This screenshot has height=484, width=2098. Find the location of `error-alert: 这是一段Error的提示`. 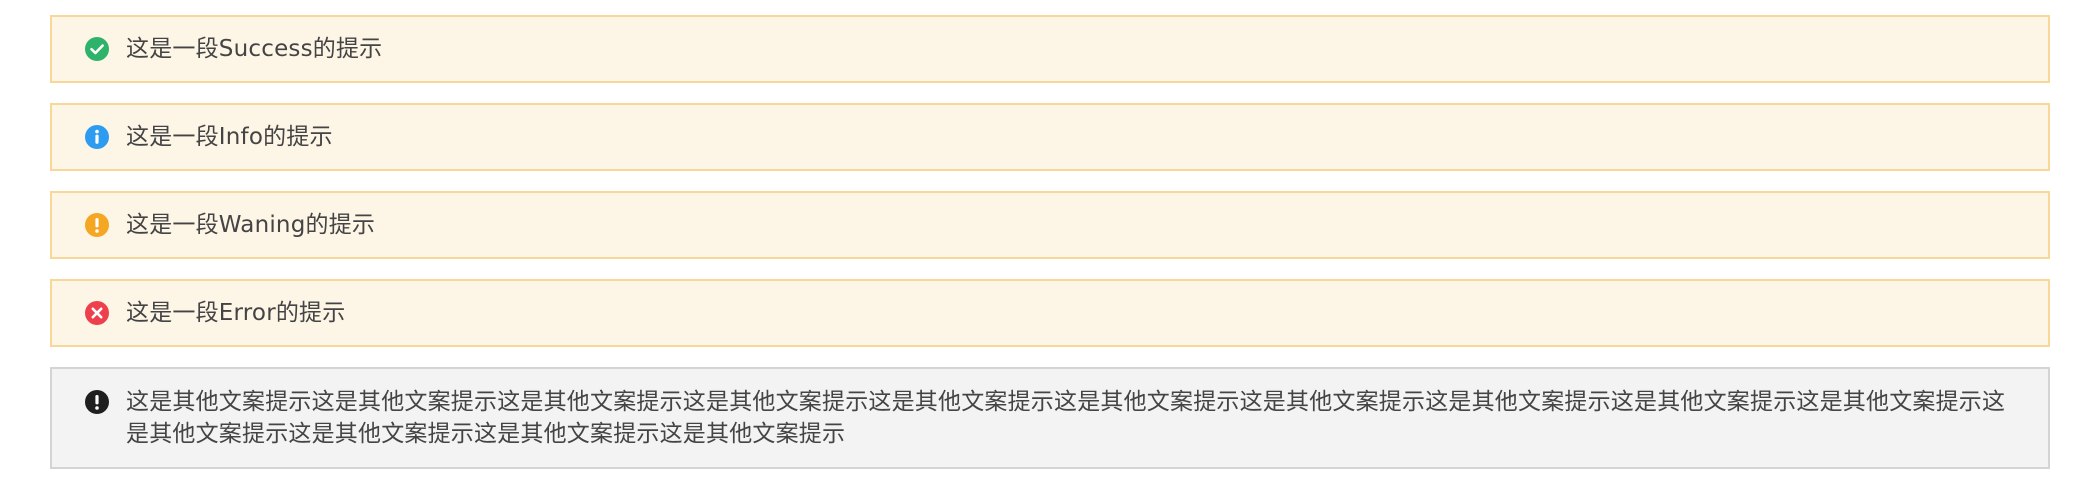

error-alert: 这是一段Error的提示 is located at coordinates (1050, 313).